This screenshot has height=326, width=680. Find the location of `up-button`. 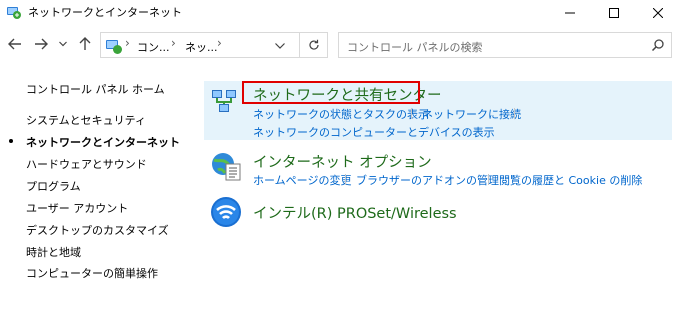

up-button is located at coordinates (85, 44).